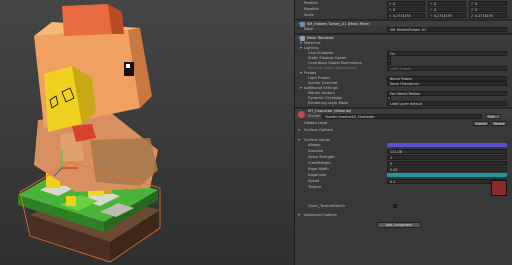 The height and width of the screenshot is (265, 512). Describe the element at coordinates (481, 123) in the screenshot. I see `submit-button: Submit` at that location.